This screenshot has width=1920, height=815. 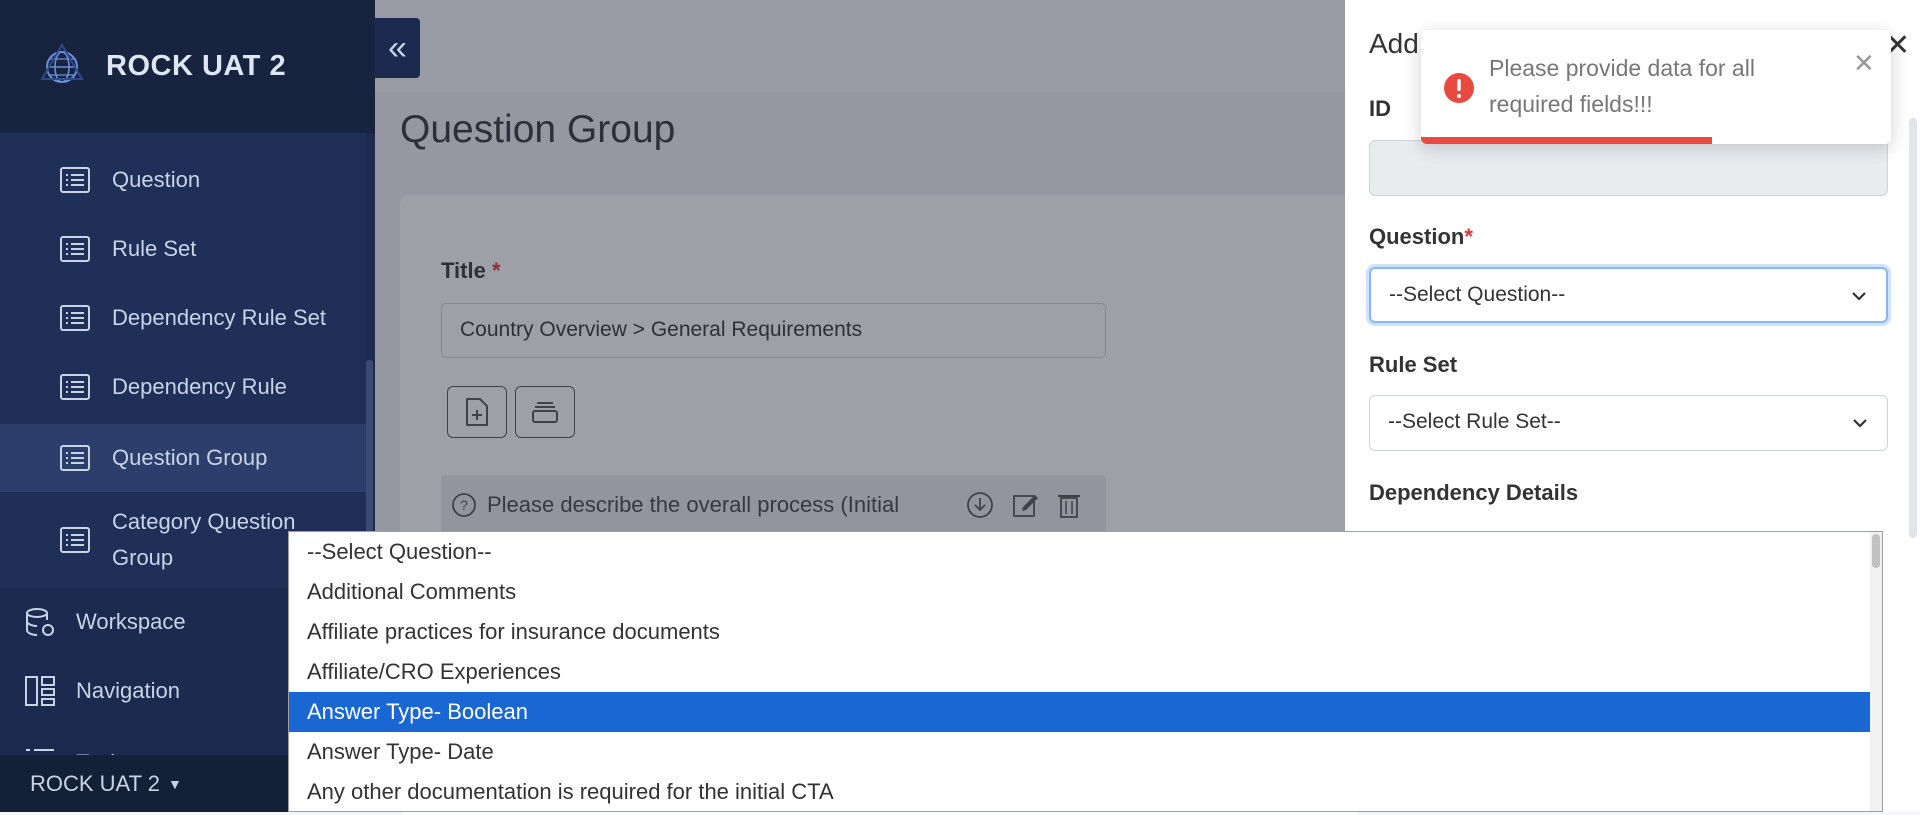 I want to click on question-label: Question*, so click(x=1421, y=237).